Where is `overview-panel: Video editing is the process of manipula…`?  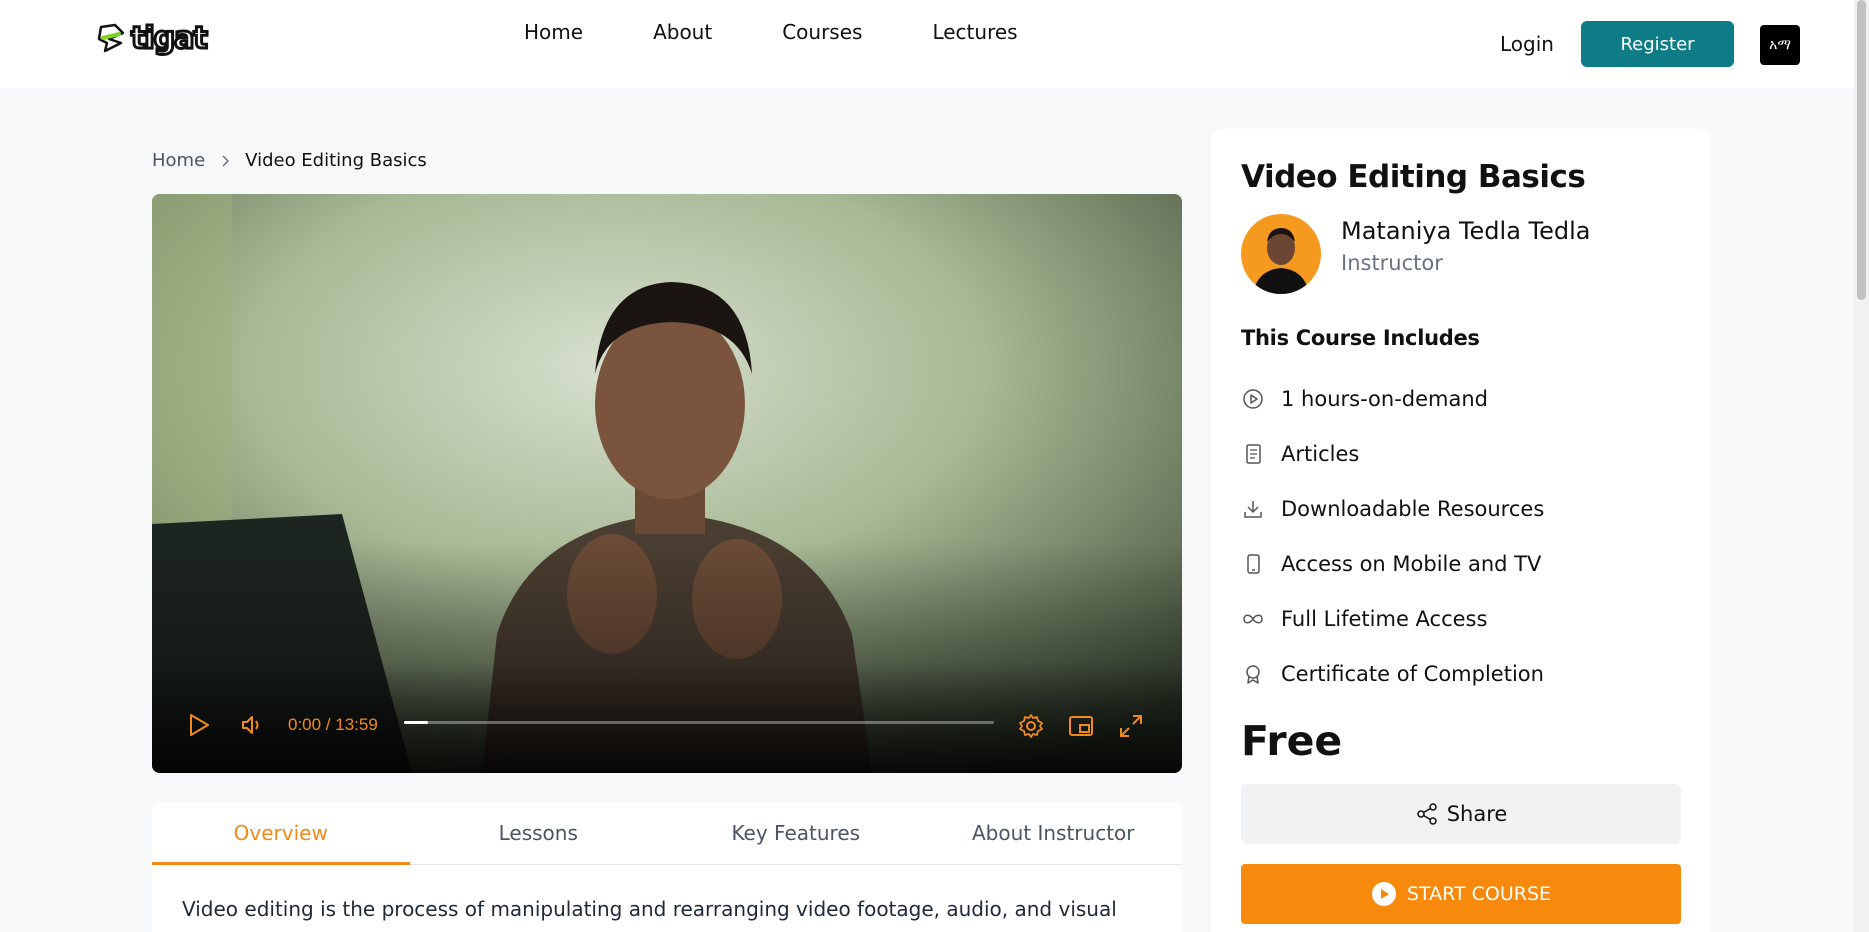
overview-panel: Video editing is the process of manipula… is located at coordinates (667, 898).